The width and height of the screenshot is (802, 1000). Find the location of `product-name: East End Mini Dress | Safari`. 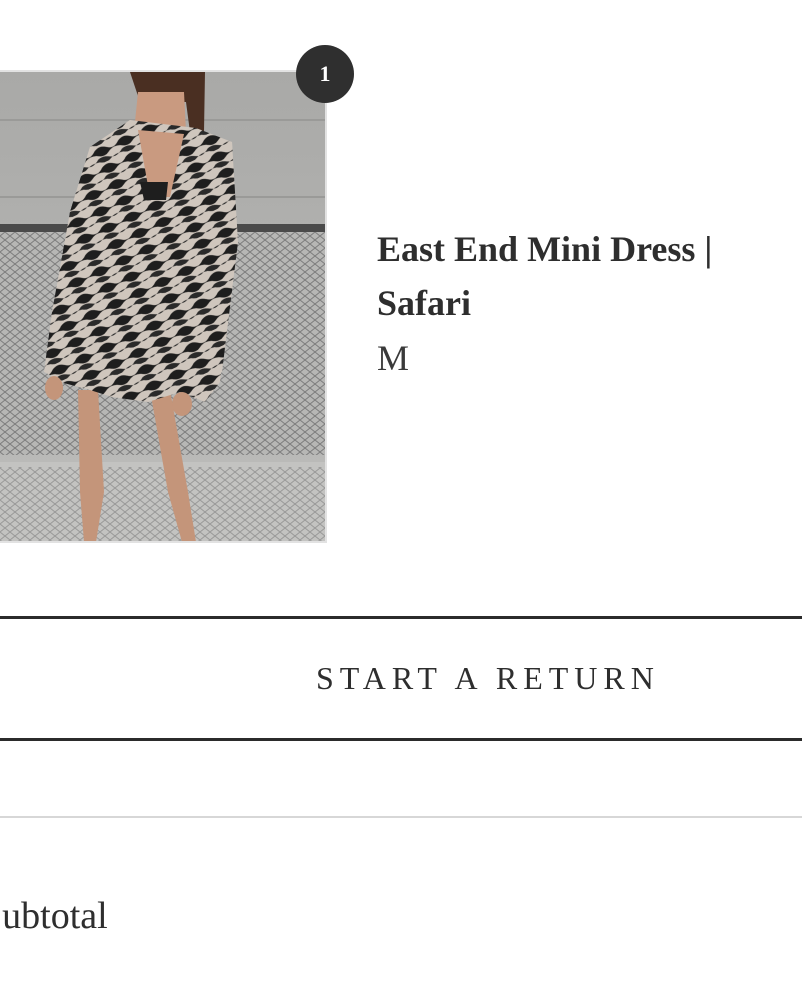

product-name: East End Mini Dress | Safari is located at coordinates (587, 276).